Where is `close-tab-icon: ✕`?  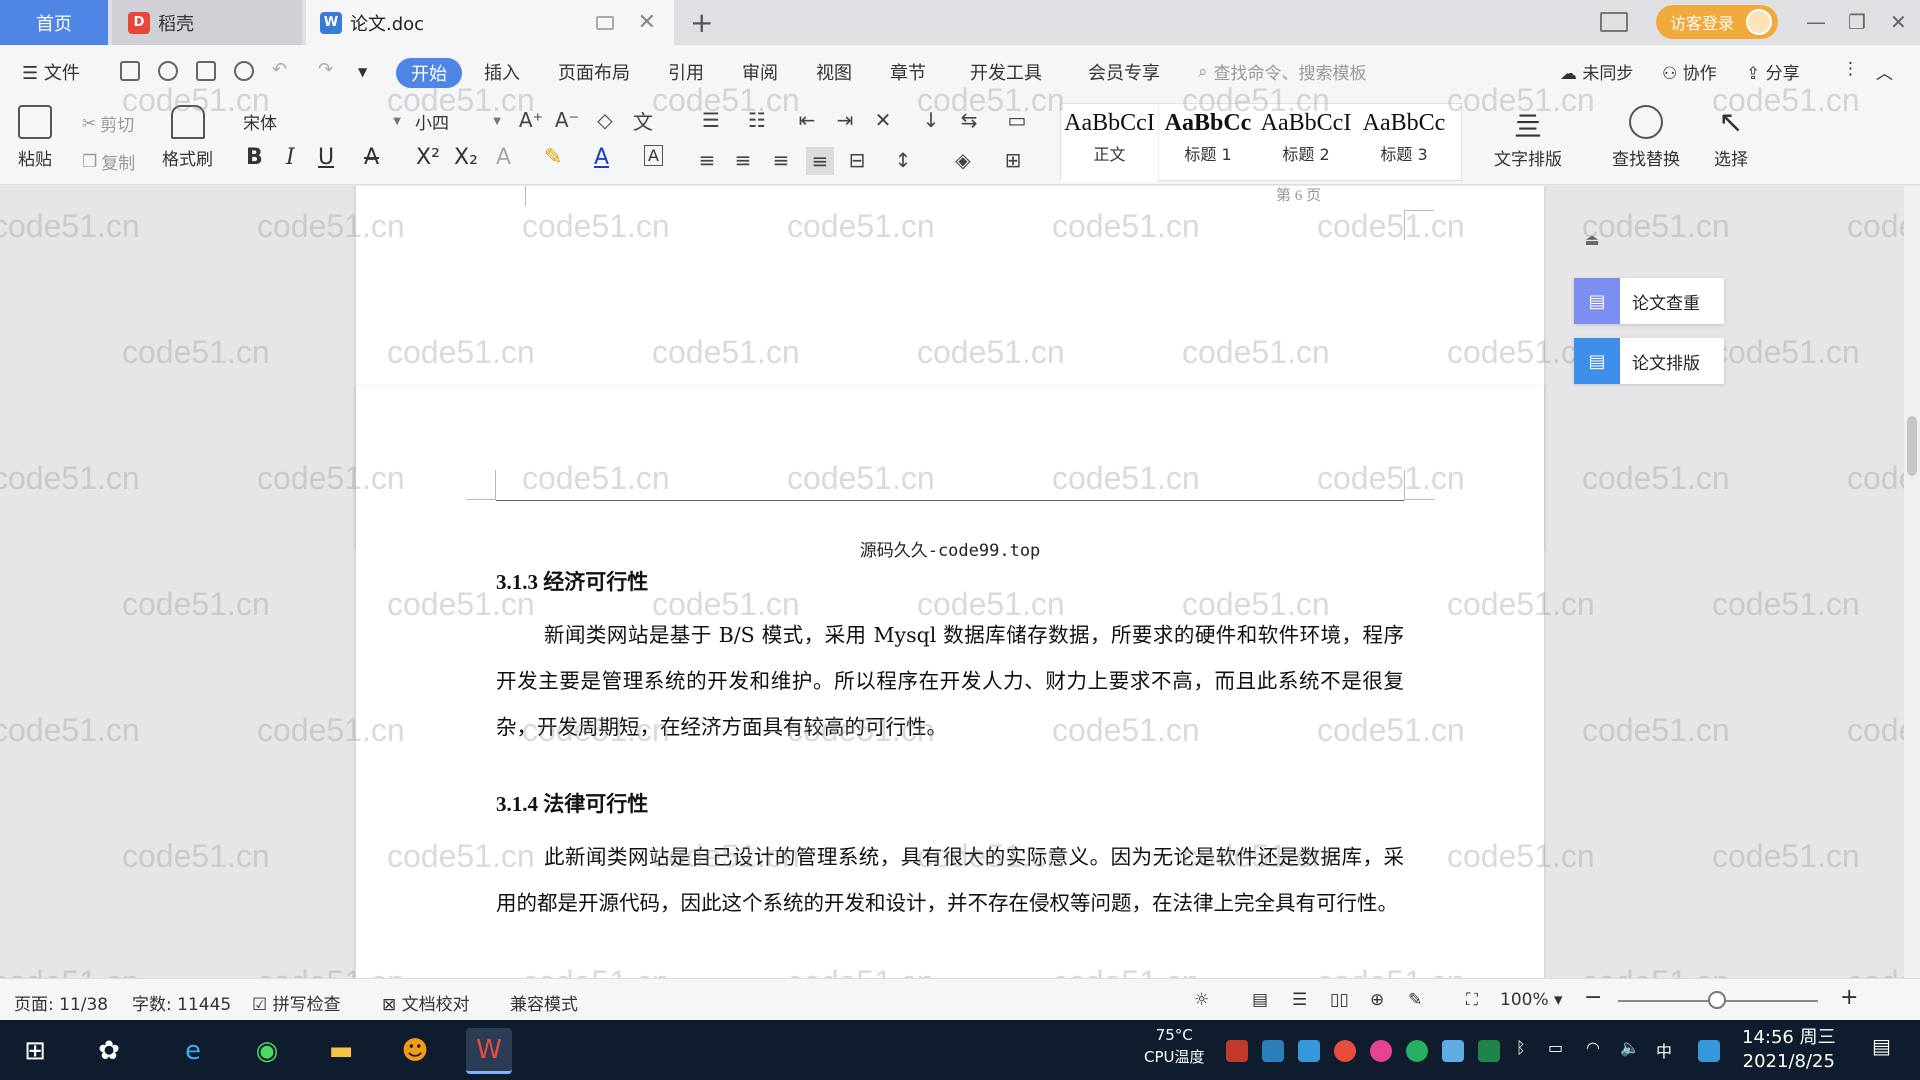
close-tab-icon: ✕ is located at coordinates (647, 22).